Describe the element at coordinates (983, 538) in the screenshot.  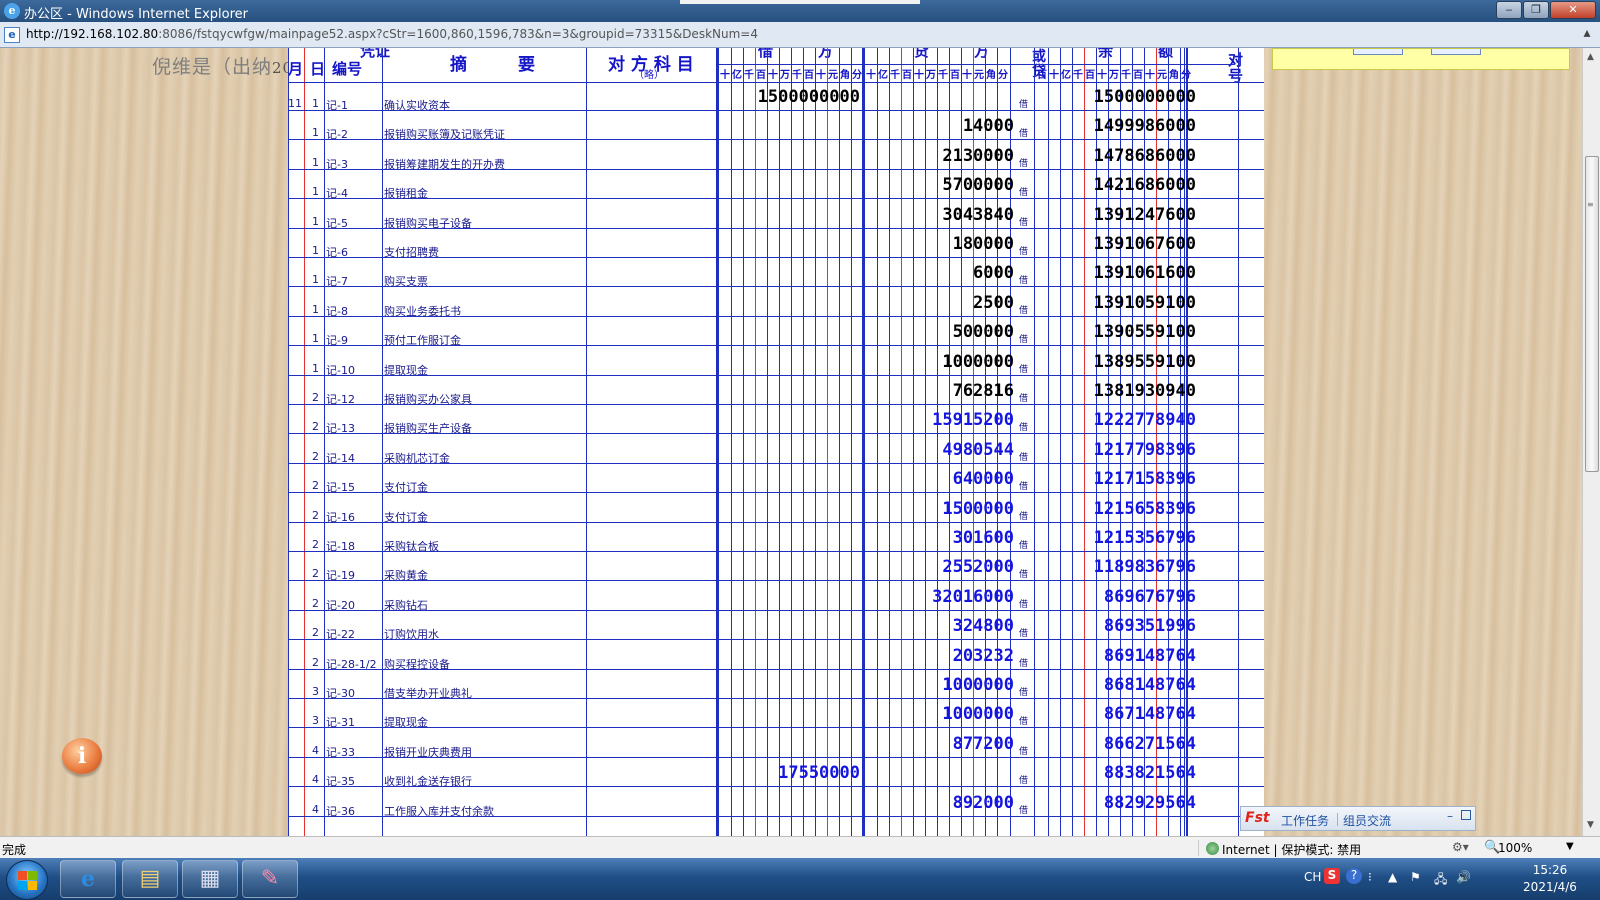
I see `row-credit-amount: 301600` at that location.